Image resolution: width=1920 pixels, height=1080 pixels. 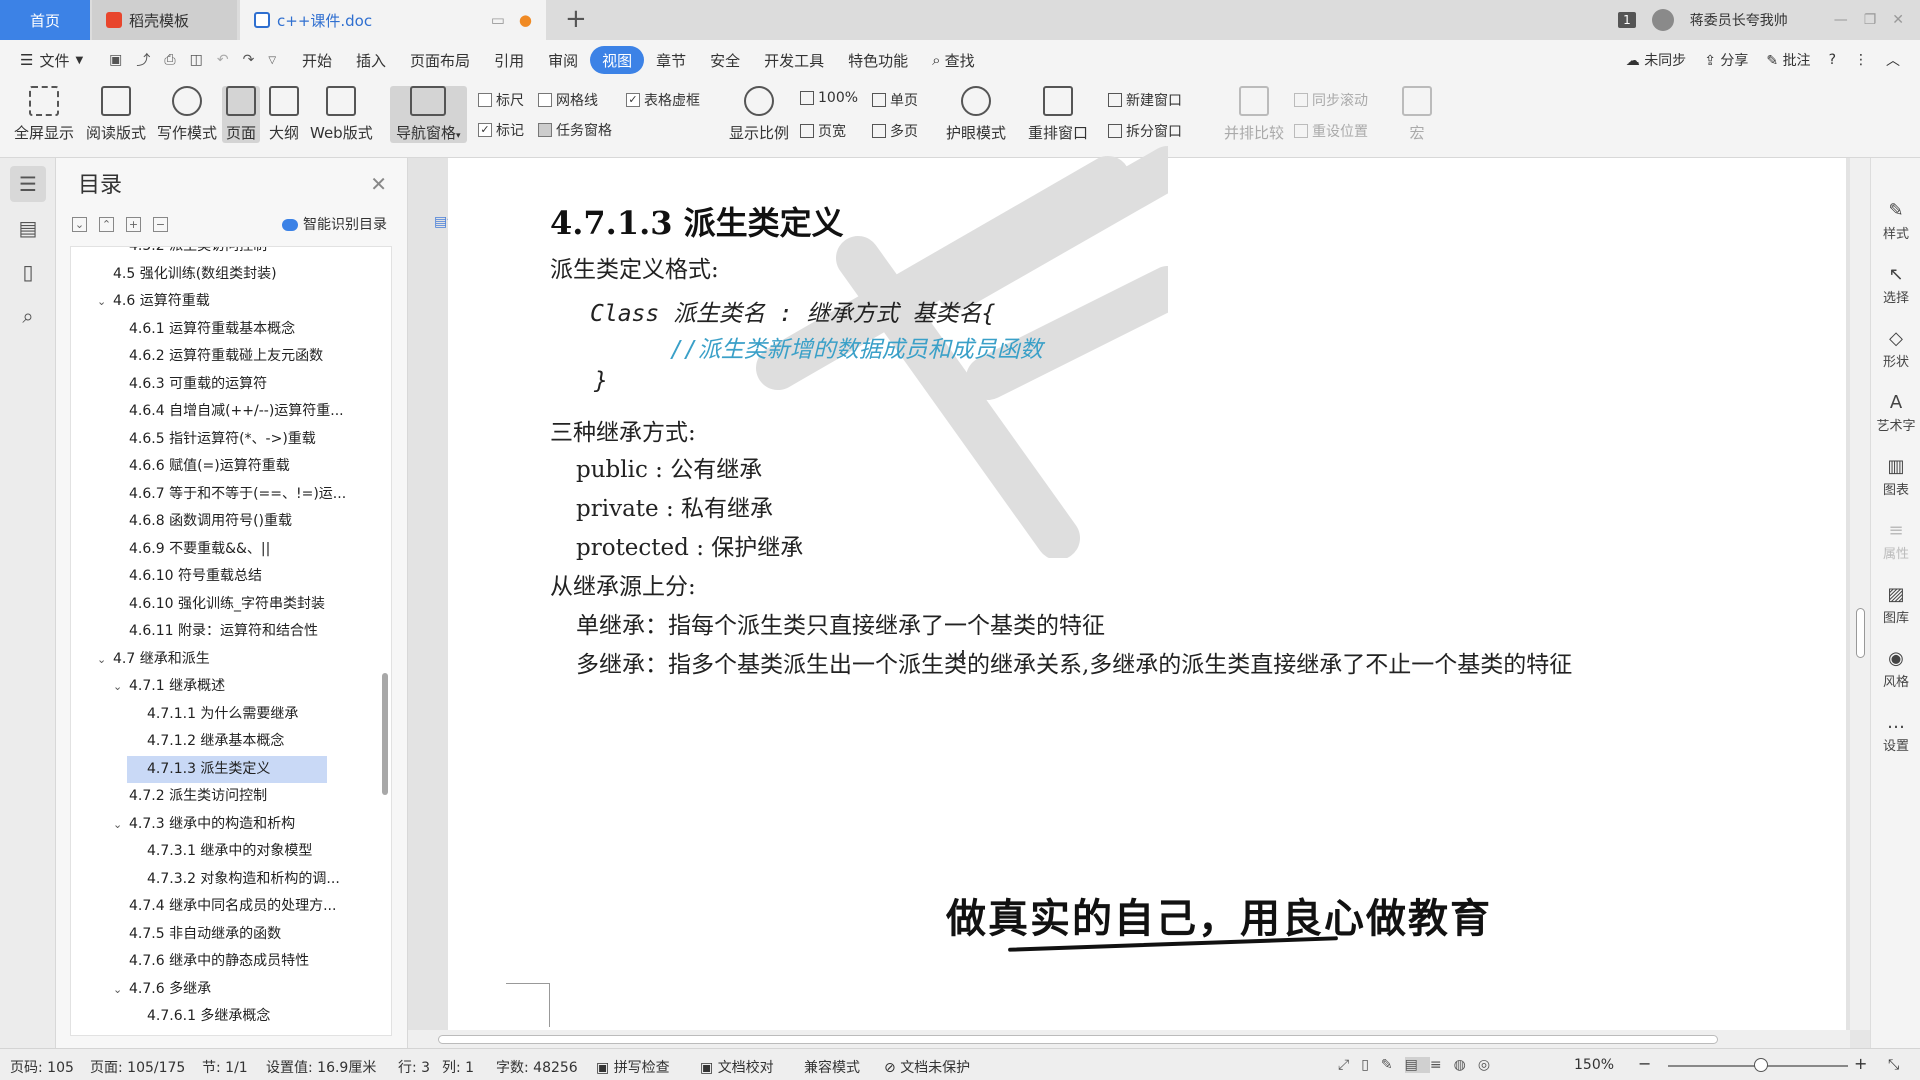 What do you see at coordinates (231, 1017) in the screenshot?
I see `toc-item: 4.7.6.1 多继承概念` at bounding box center [231, 1017].